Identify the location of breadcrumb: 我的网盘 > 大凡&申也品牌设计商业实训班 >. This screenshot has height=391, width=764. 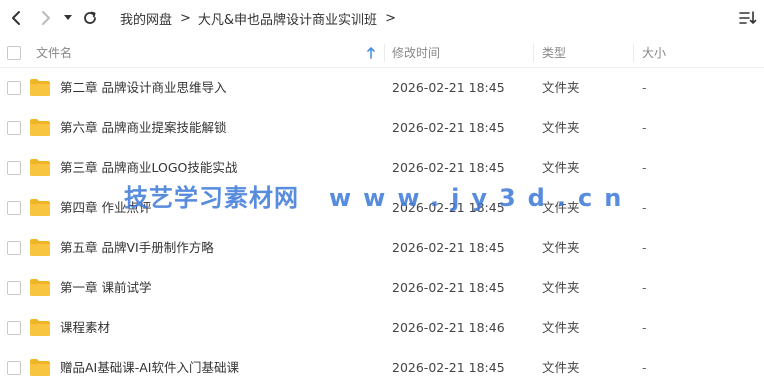
(261, 18).